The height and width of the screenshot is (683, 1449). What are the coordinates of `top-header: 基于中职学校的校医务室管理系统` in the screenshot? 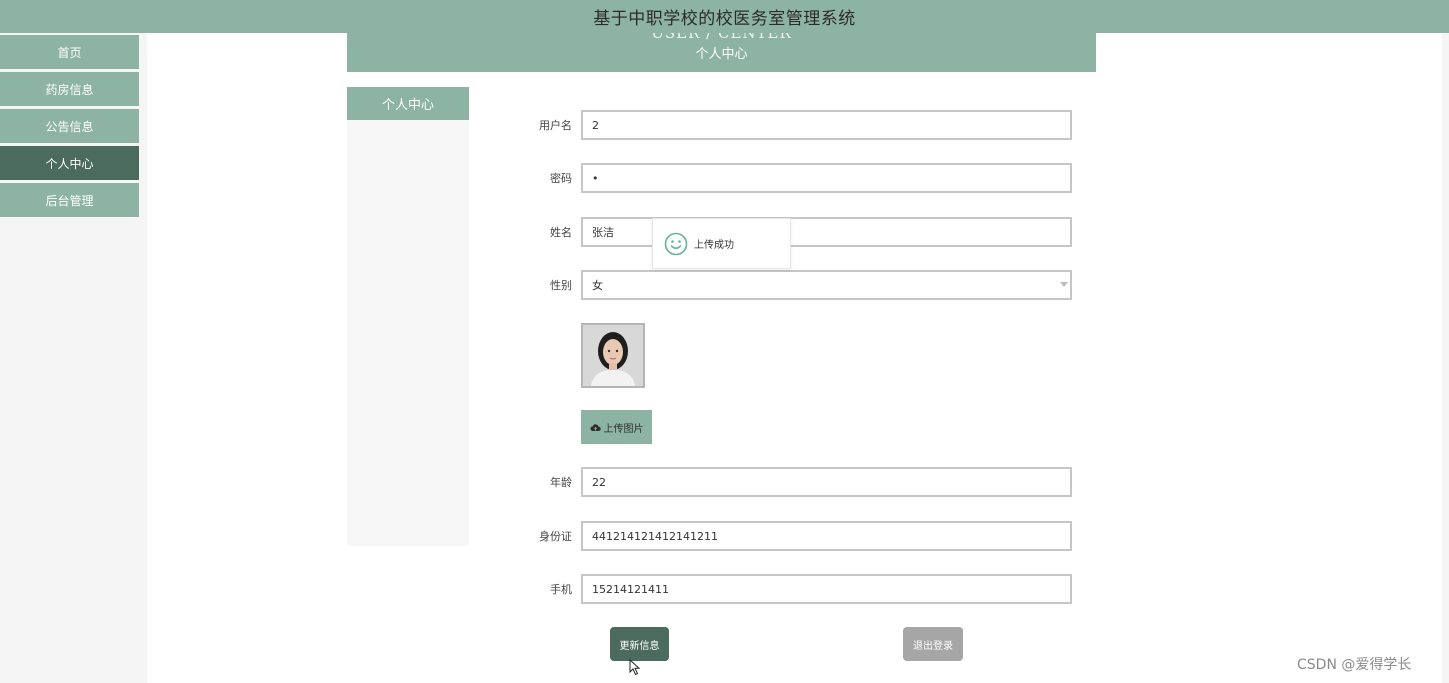 It's located at (724, 16).